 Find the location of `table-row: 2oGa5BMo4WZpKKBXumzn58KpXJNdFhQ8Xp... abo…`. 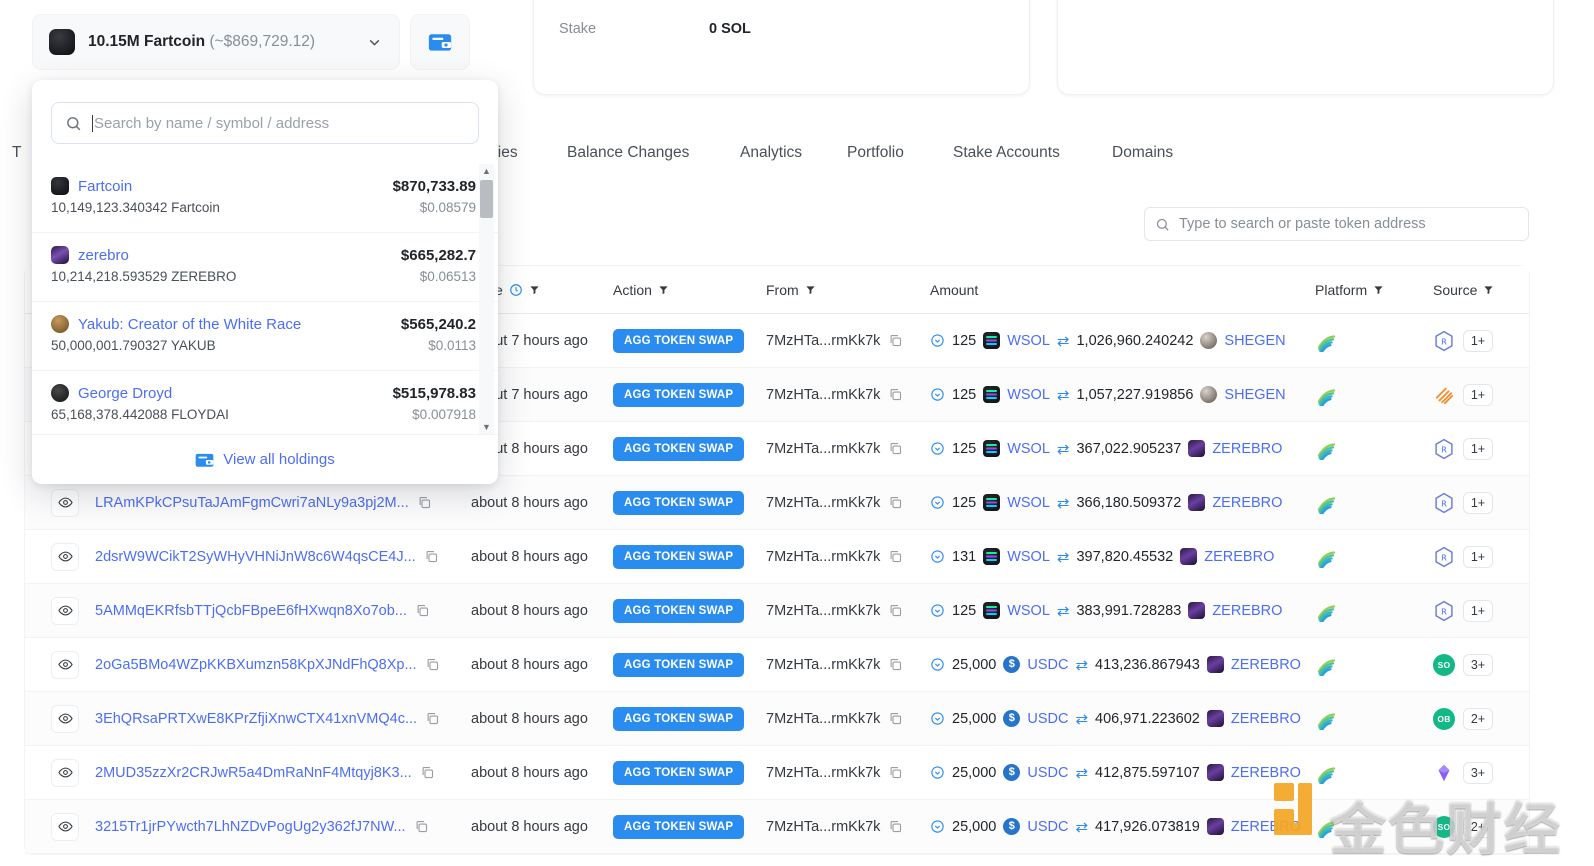

table-row: 2oGa5BMo4WZpKKBXumzn58KpXJNdFhQ8Xp... abo… is located at coordinates (777, 665).